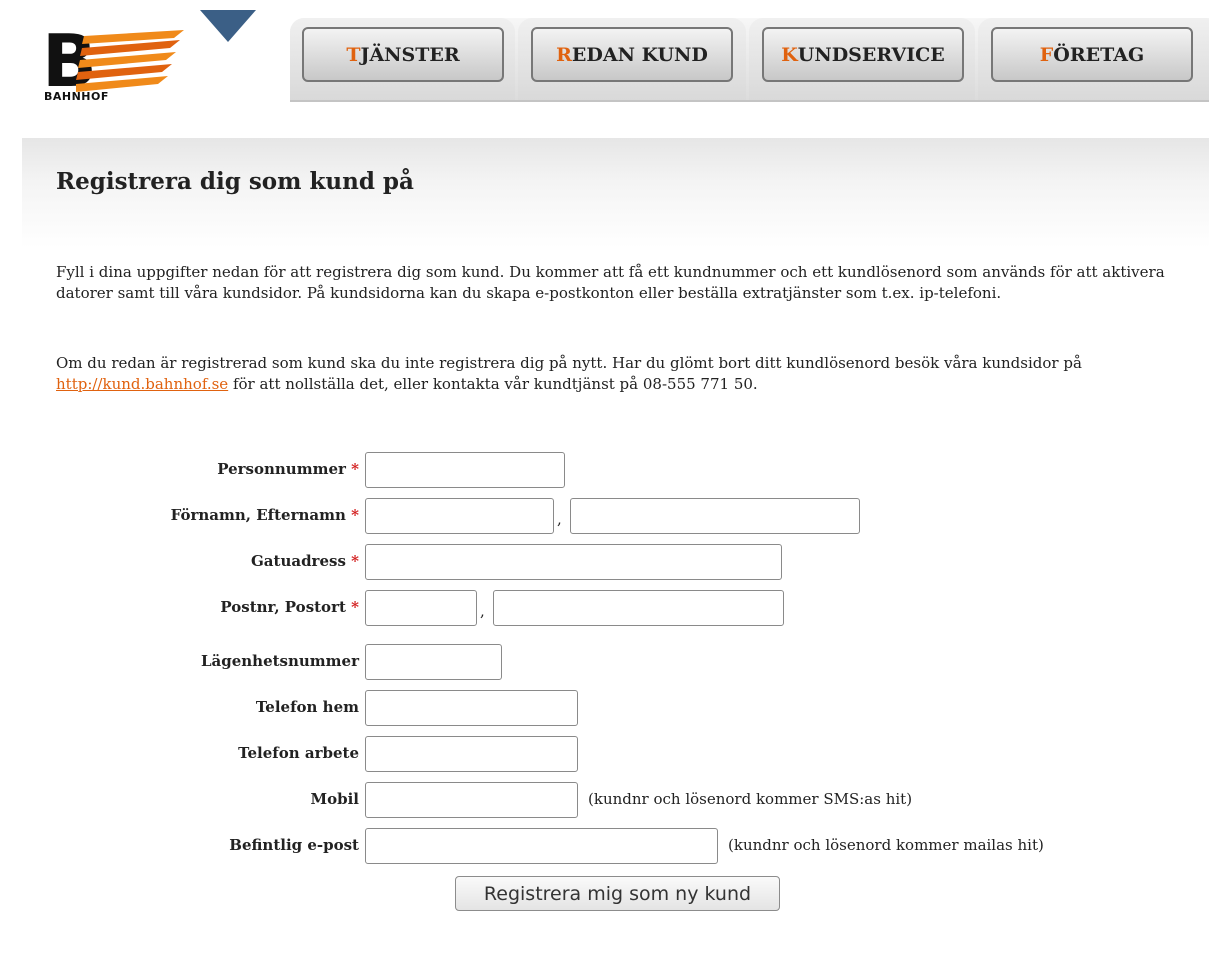 The image size is (1209, 954). What do you see at coordinates (235, 181) in the screenshot?
I see `page-title: Registrera dig som kund på` at bounding box center [235, 181].